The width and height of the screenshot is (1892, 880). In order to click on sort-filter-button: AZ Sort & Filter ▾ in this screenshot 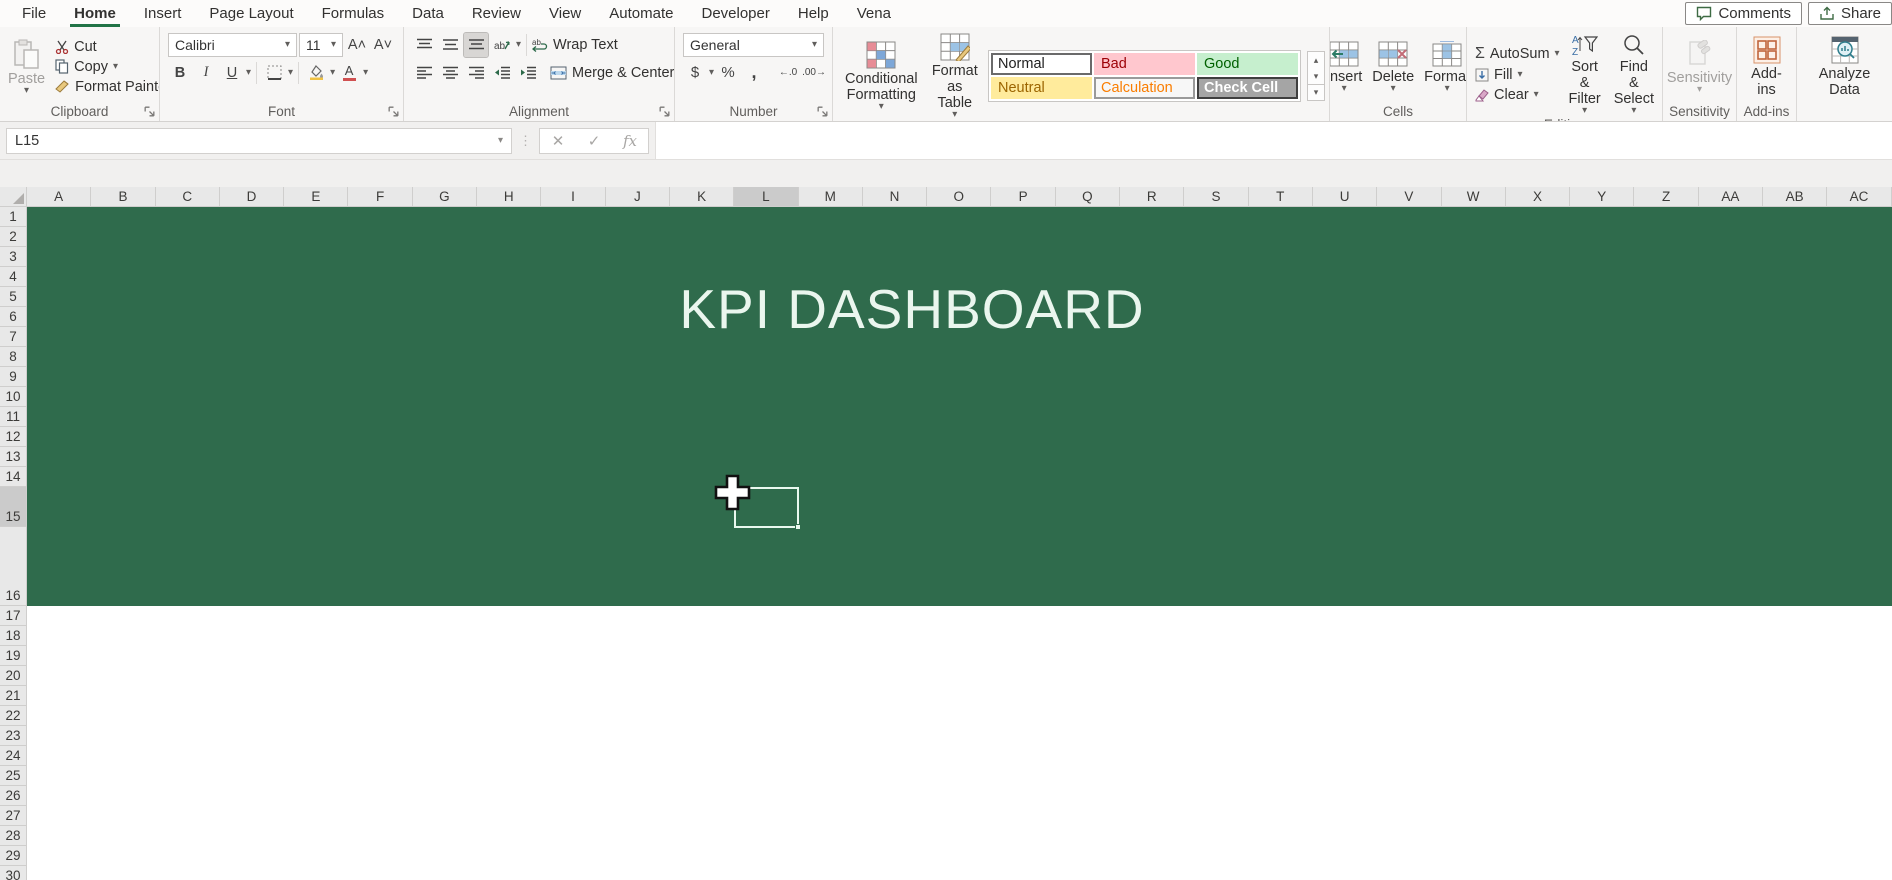, I will do `click(1585, 74)`.